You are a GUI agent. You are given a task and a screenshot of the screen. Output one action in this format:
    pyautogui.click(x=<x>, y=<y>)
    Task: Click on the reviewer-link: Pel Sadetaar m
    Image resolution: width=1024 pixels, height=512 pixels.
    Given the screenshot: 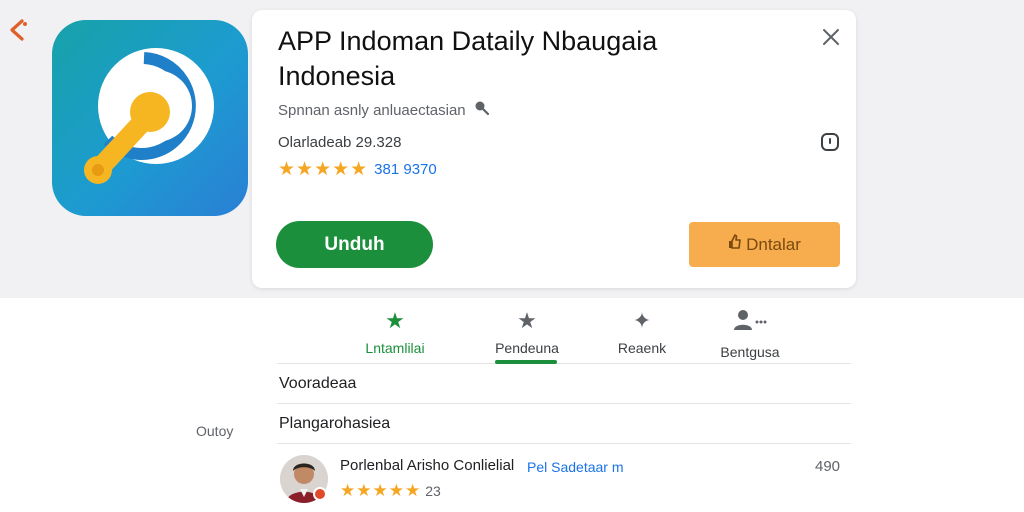 What is the action you would take?
    pyautogui.click(x=575, y=467)
    